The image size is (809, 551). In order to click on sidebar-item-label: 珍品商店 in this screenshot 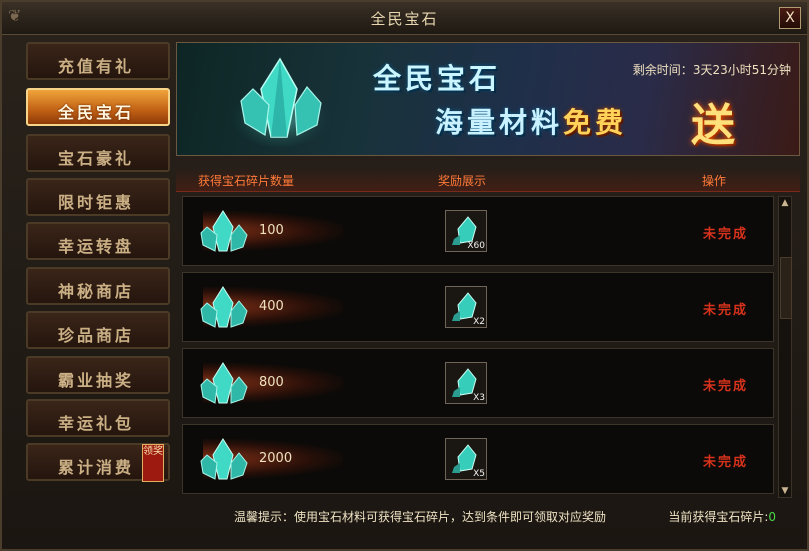, I will do `click(96, 335)`.